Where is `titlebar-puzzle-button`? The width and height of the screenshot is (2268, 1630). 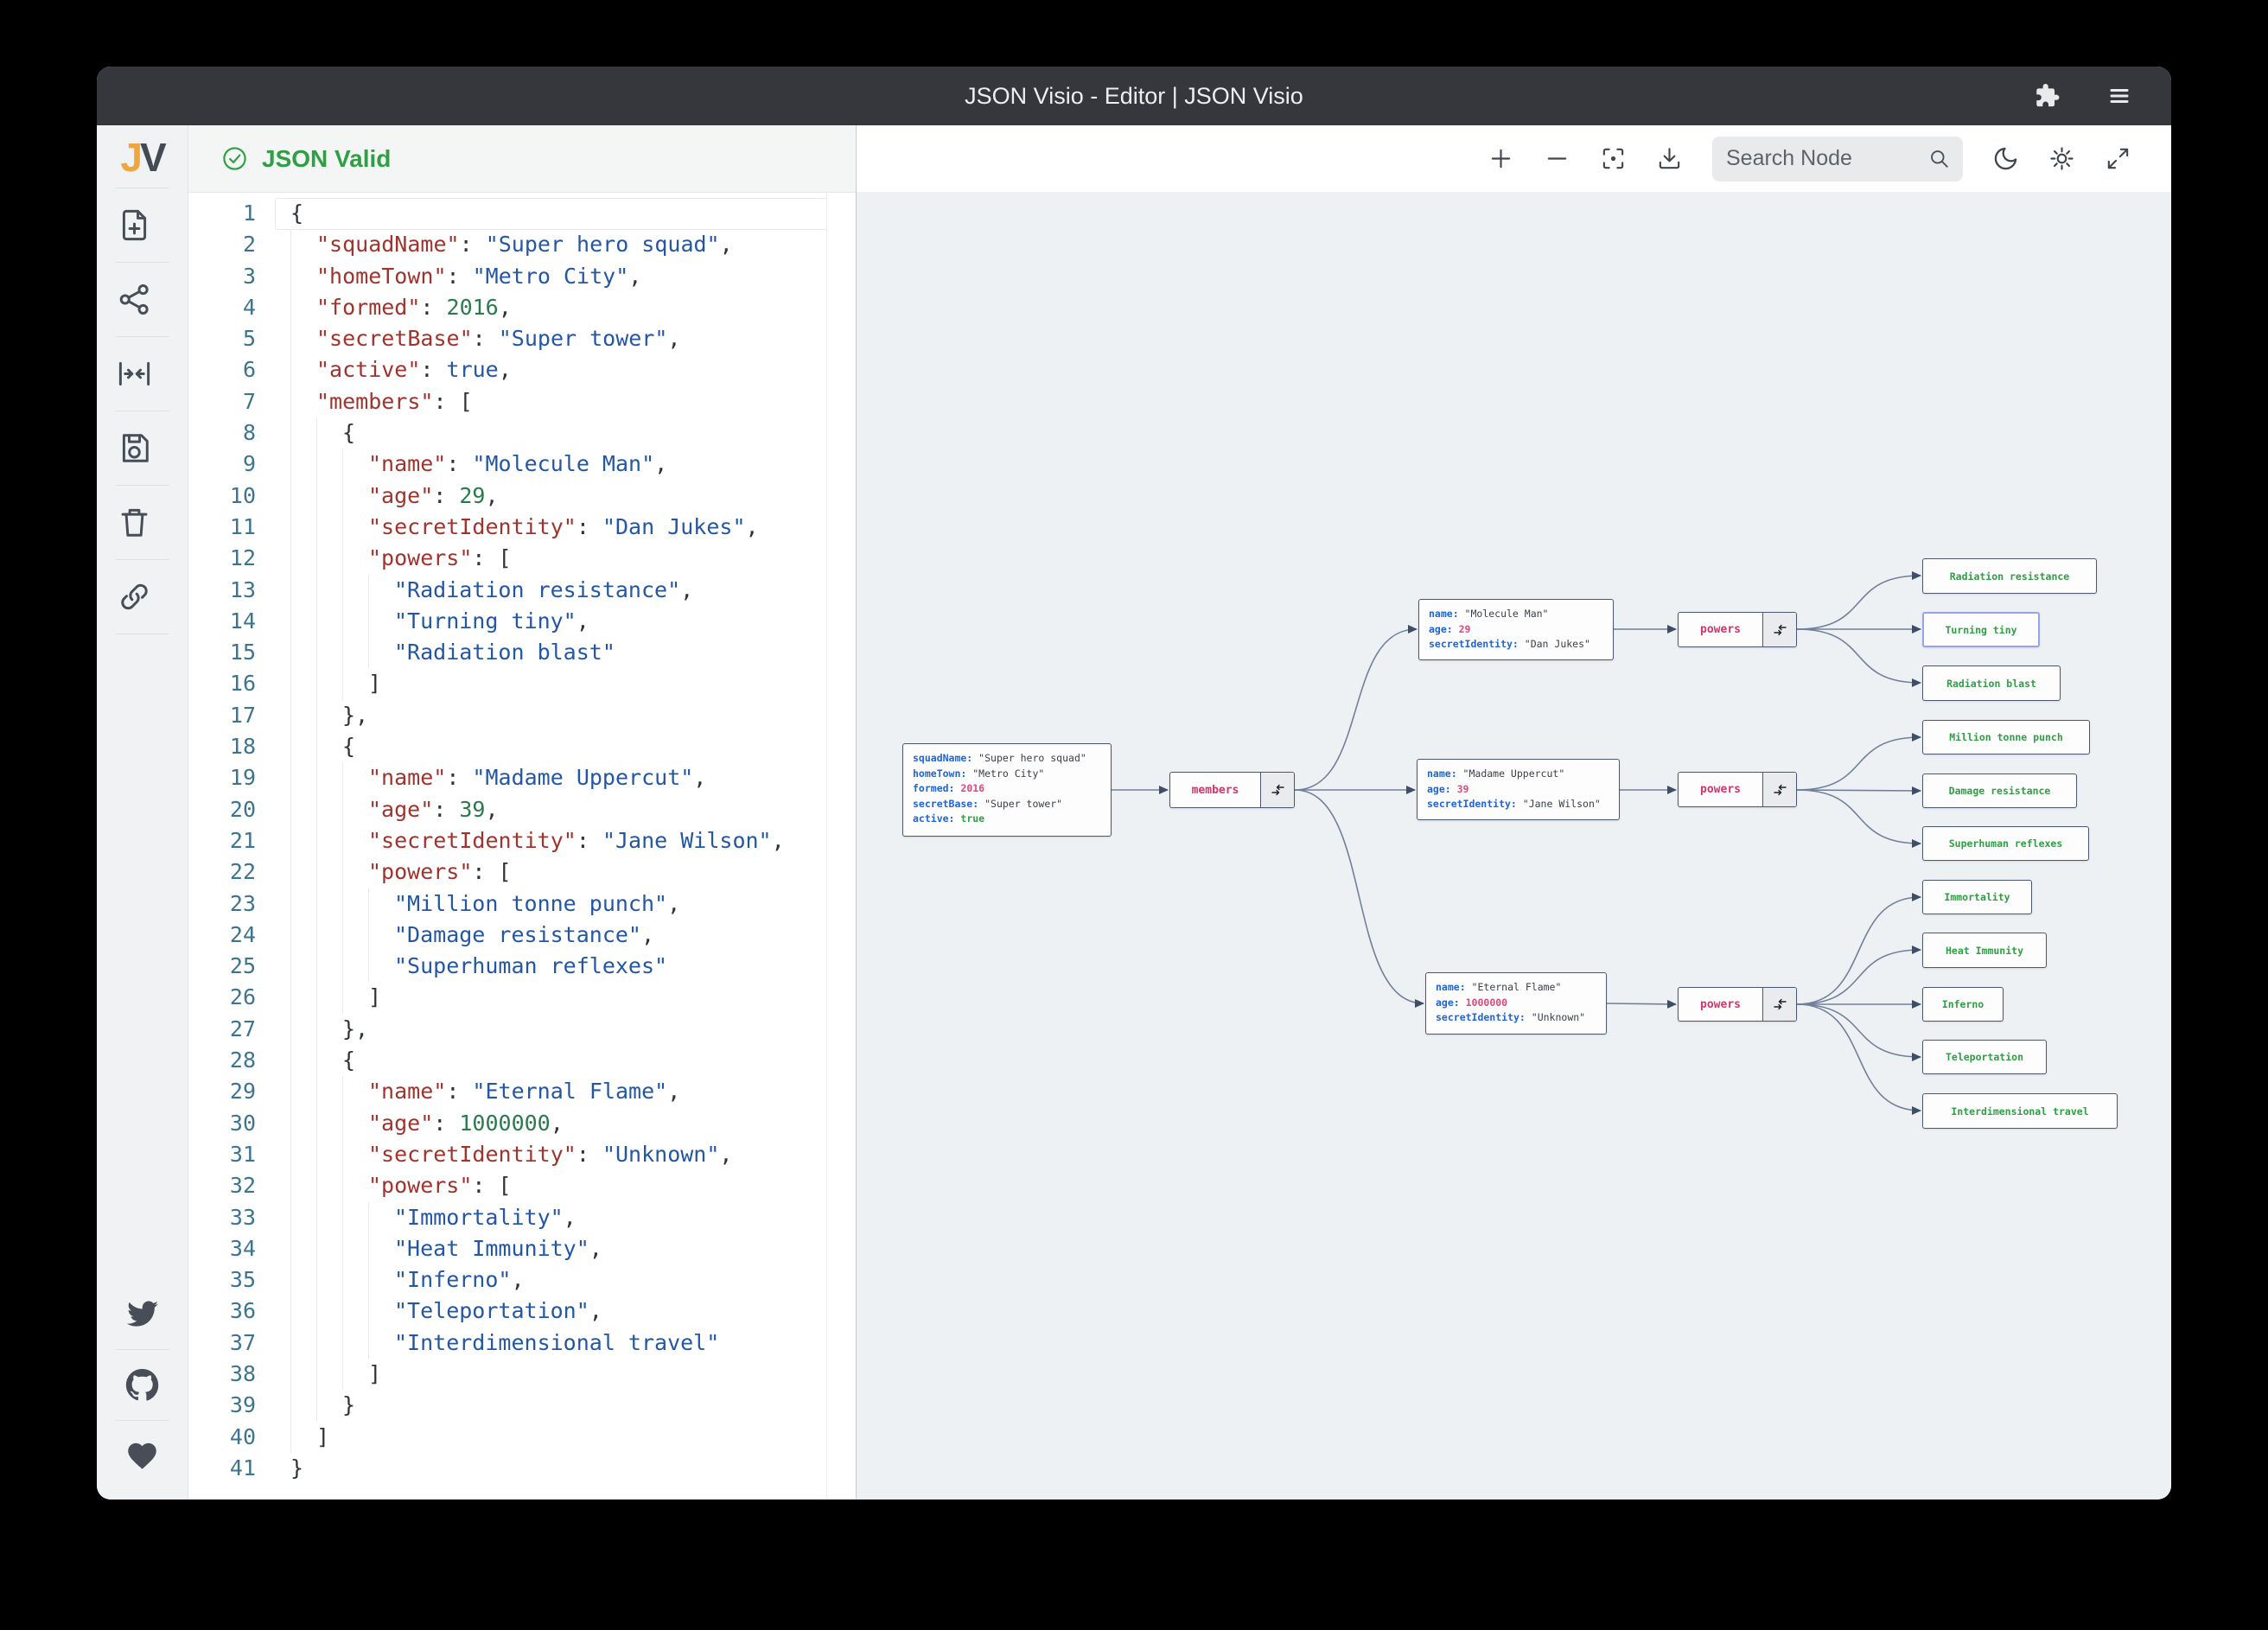 titlebar-puzzle-button is located at coordinates (2047, 96).